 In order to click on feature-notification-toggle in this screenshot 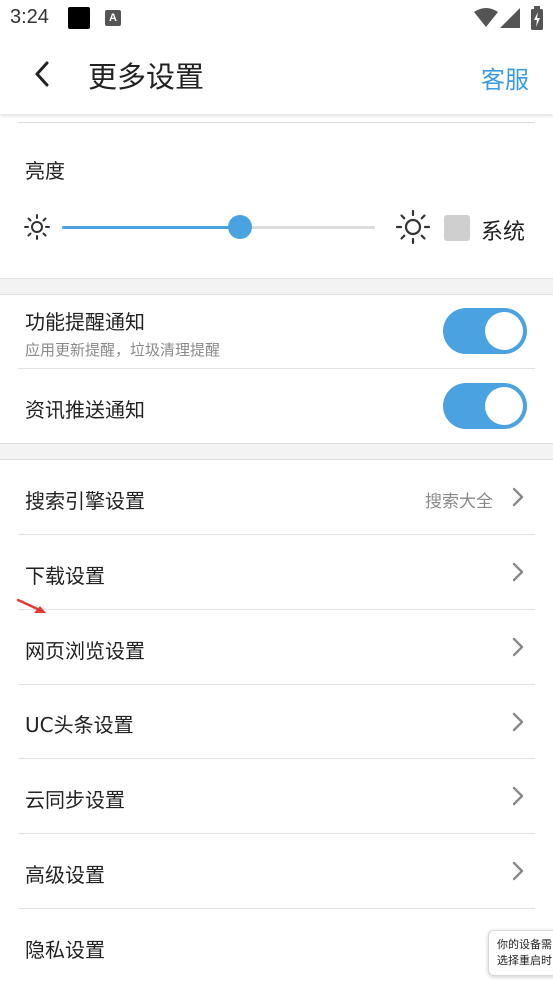, I will do `click(485, 331)`.